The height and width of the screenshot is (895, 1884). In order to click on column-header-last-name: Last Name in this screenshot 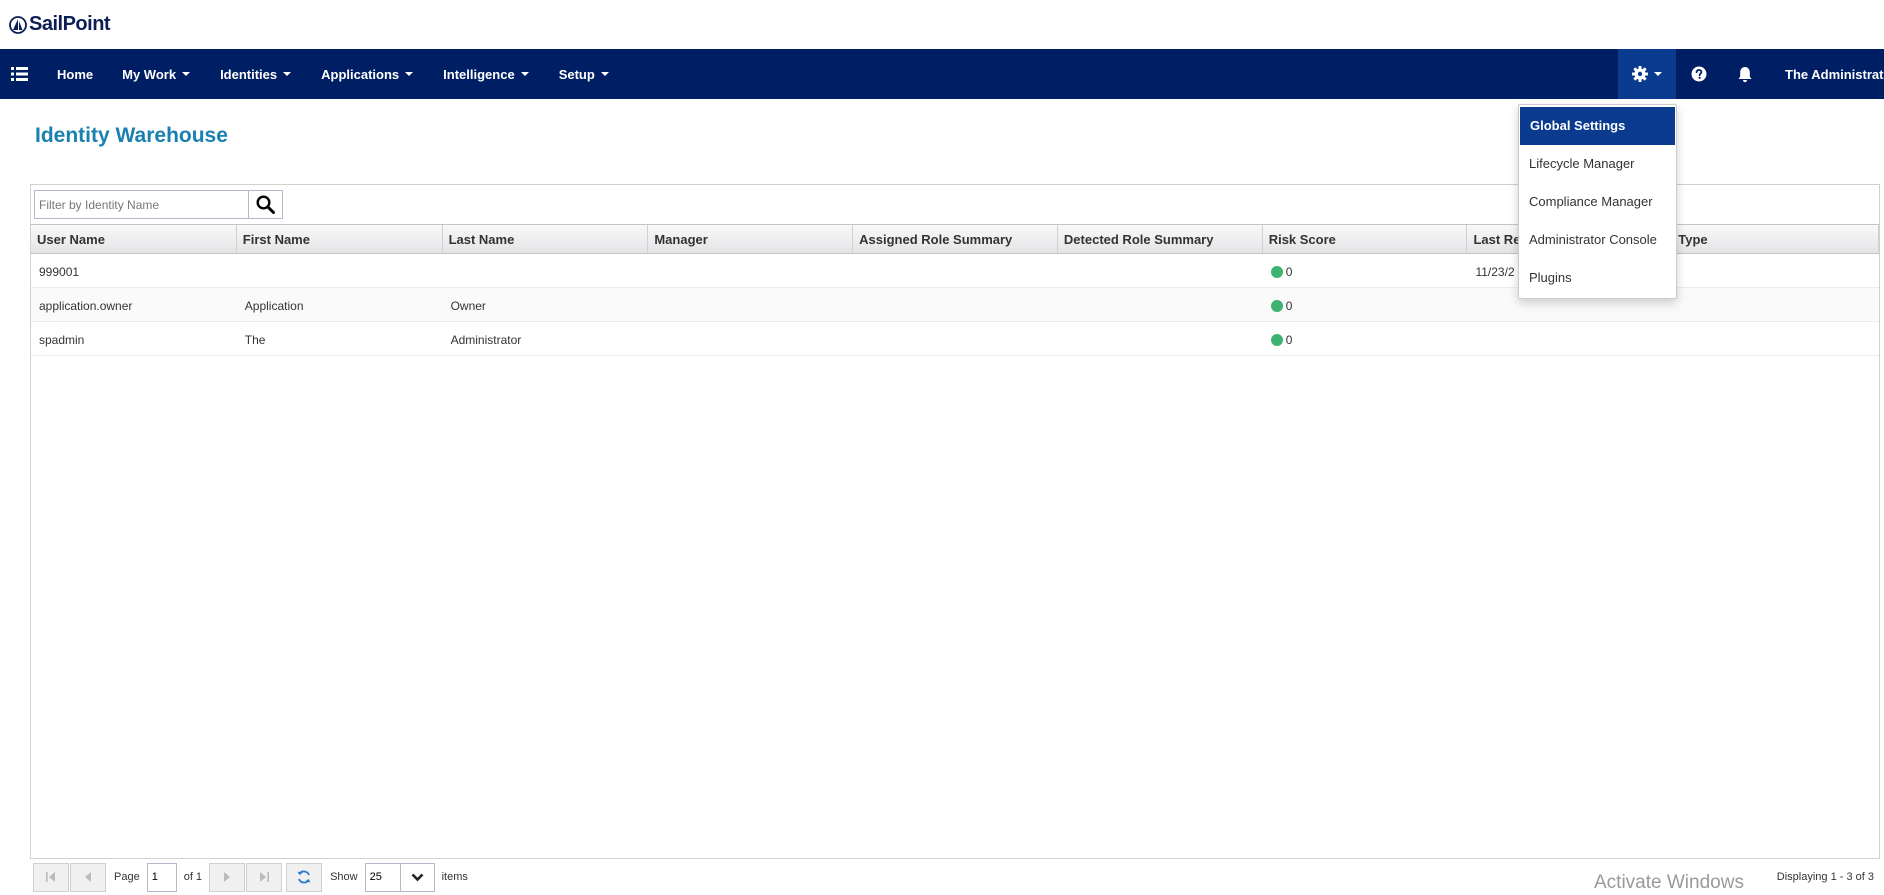, I will do `click(546, 239)`.